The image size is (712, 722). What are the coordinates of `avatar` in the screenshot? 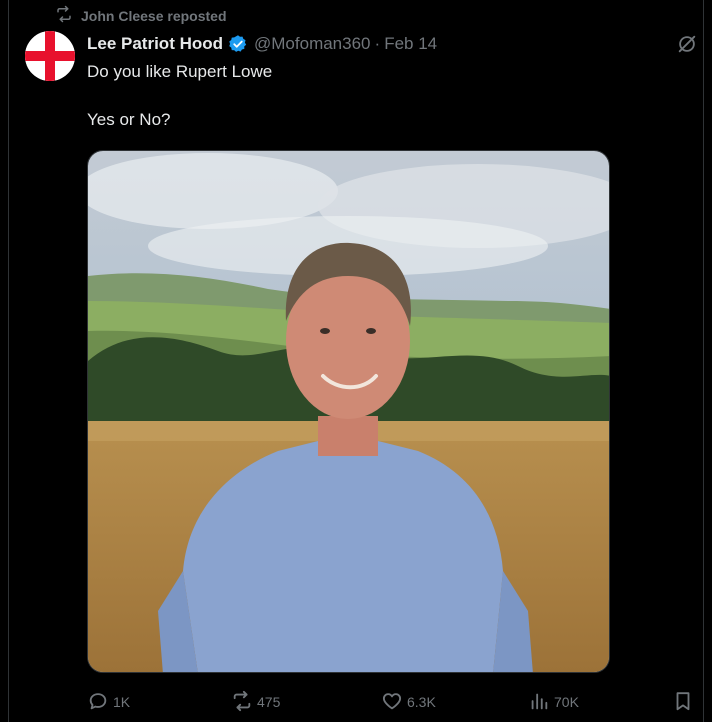 It's located at (50, 56).